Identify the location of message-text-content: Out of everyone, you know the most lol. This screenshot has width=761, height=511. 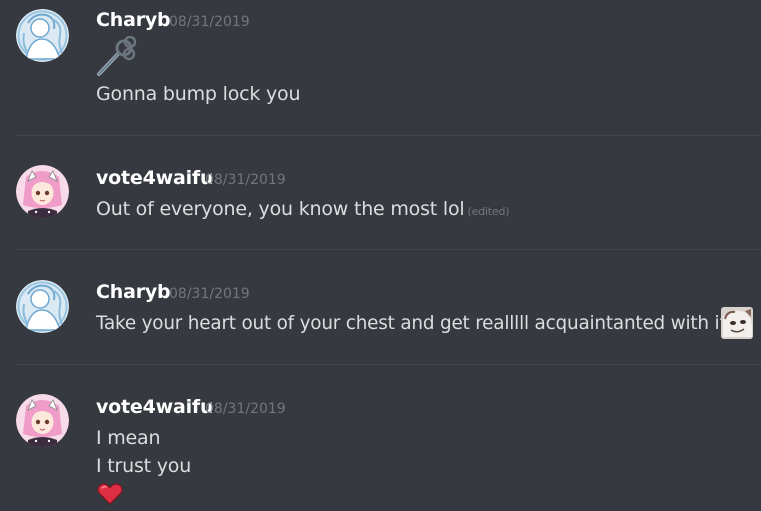
(280, 209).